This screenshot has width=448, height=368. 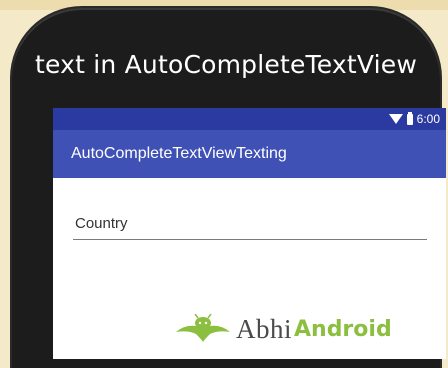 I want to click on app-bar: AutoCompleteTextViewTexting, so click(x=249, y=154).